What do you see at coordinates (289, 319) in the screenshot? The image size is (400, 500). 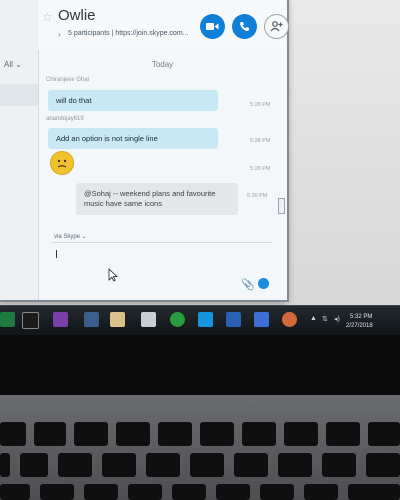 I see `orange-app-icon` at bounding box center [289, 319].